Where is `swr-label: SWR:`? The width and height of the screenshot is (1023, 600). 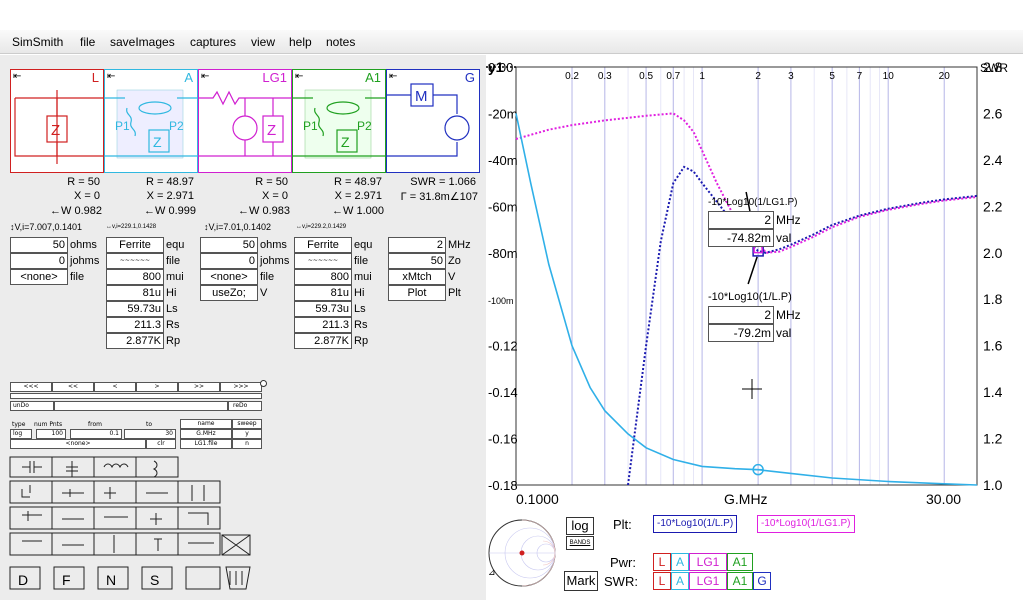 swr-label: SWR: is located at coordinates (621, 581).